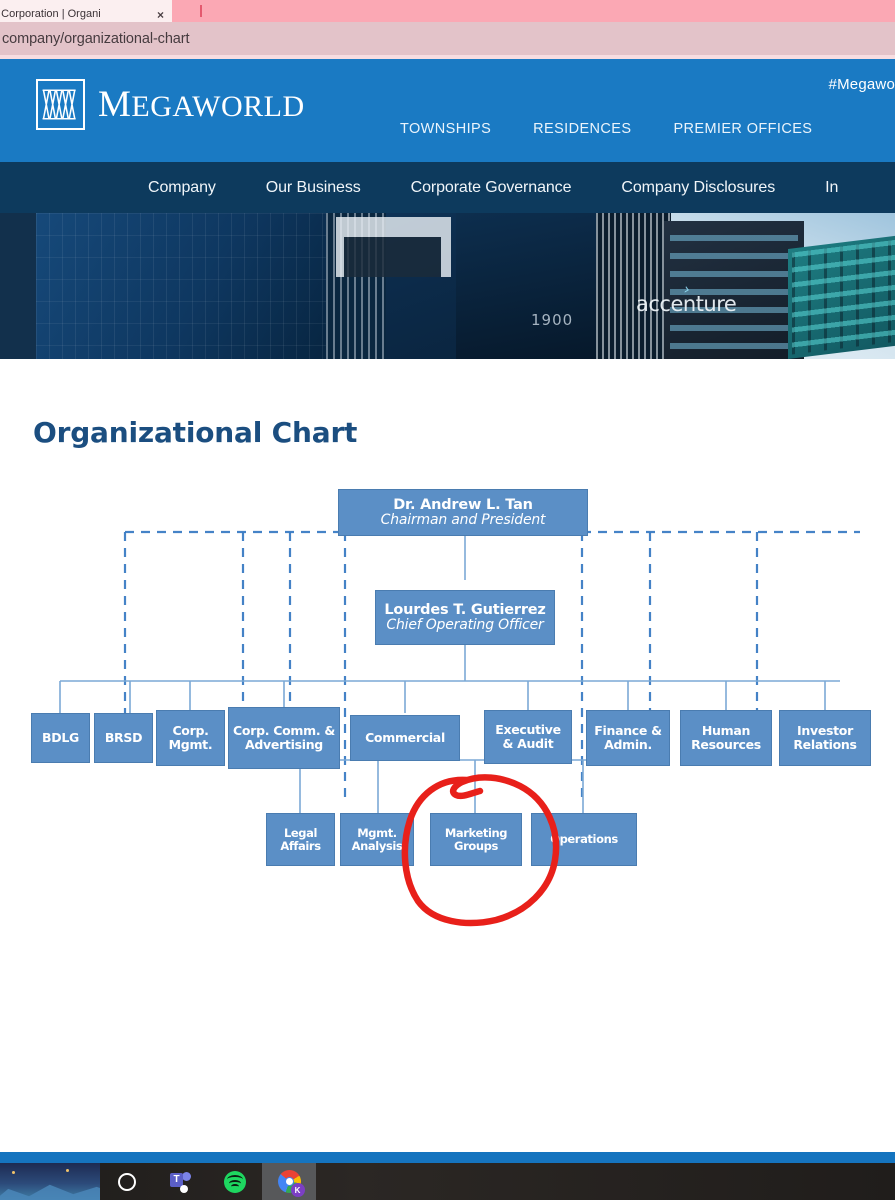 The height and width of the screenshot is (1200, 895). Describe the element at coordinates (552, 320) in the screenshot. I see `hero-building-number: 1900` at that location.